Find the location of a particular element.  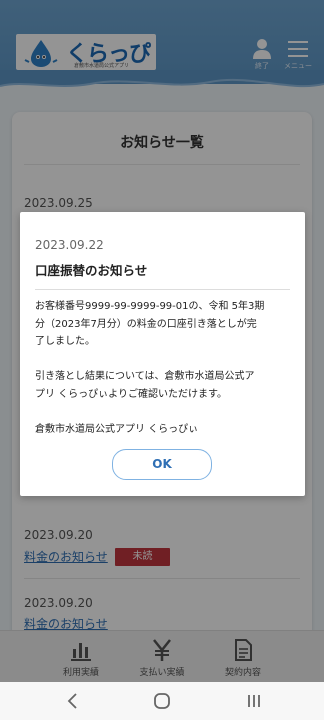

notice-line: 分（2023年7月分）の料金の口座引き落としが完 is located at coordinates (146, 324).